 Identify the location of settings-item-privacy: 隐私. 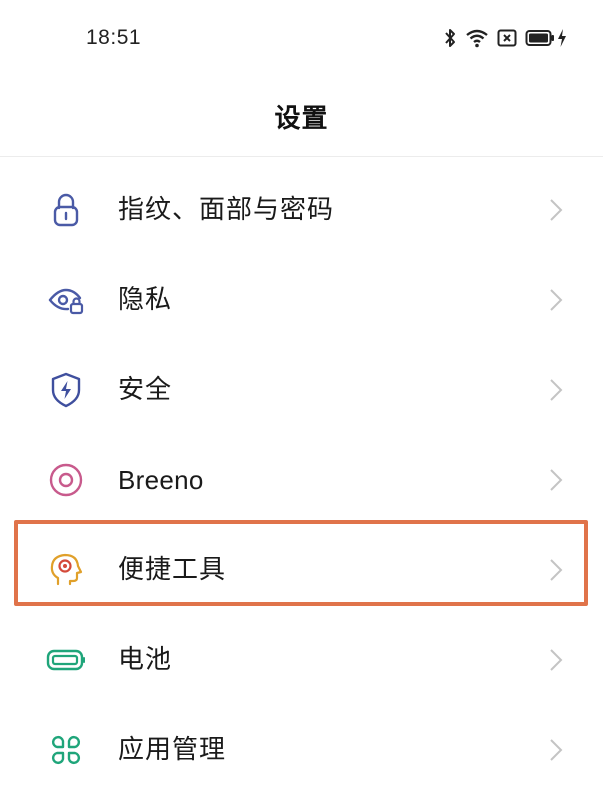
(301, 300).